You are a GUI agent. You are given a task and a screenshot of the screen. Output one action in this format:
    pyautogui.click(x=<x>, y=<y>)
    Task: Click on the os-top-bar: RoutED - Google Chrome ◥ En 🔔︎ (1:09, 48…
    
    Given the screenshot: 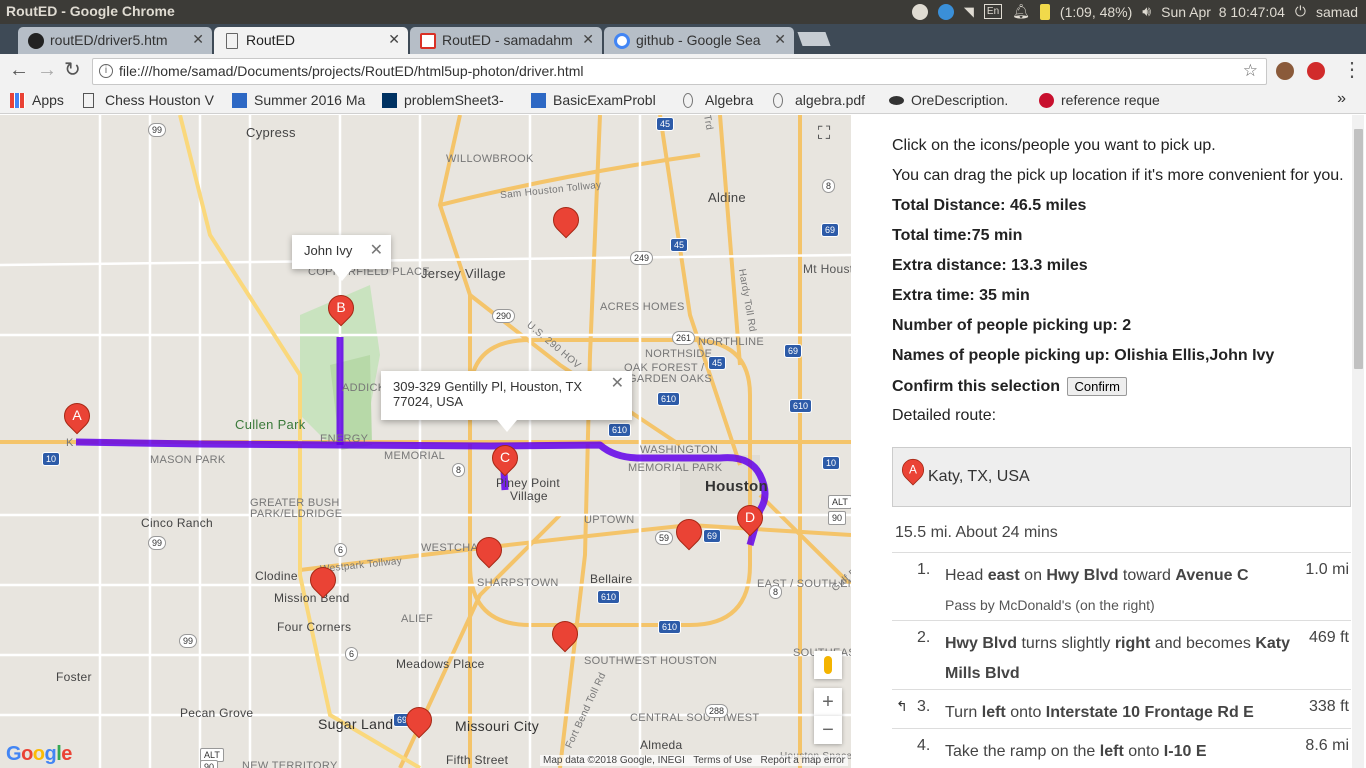 What is the action you would take?
    pyautogui.click(x=683, y=12)
    